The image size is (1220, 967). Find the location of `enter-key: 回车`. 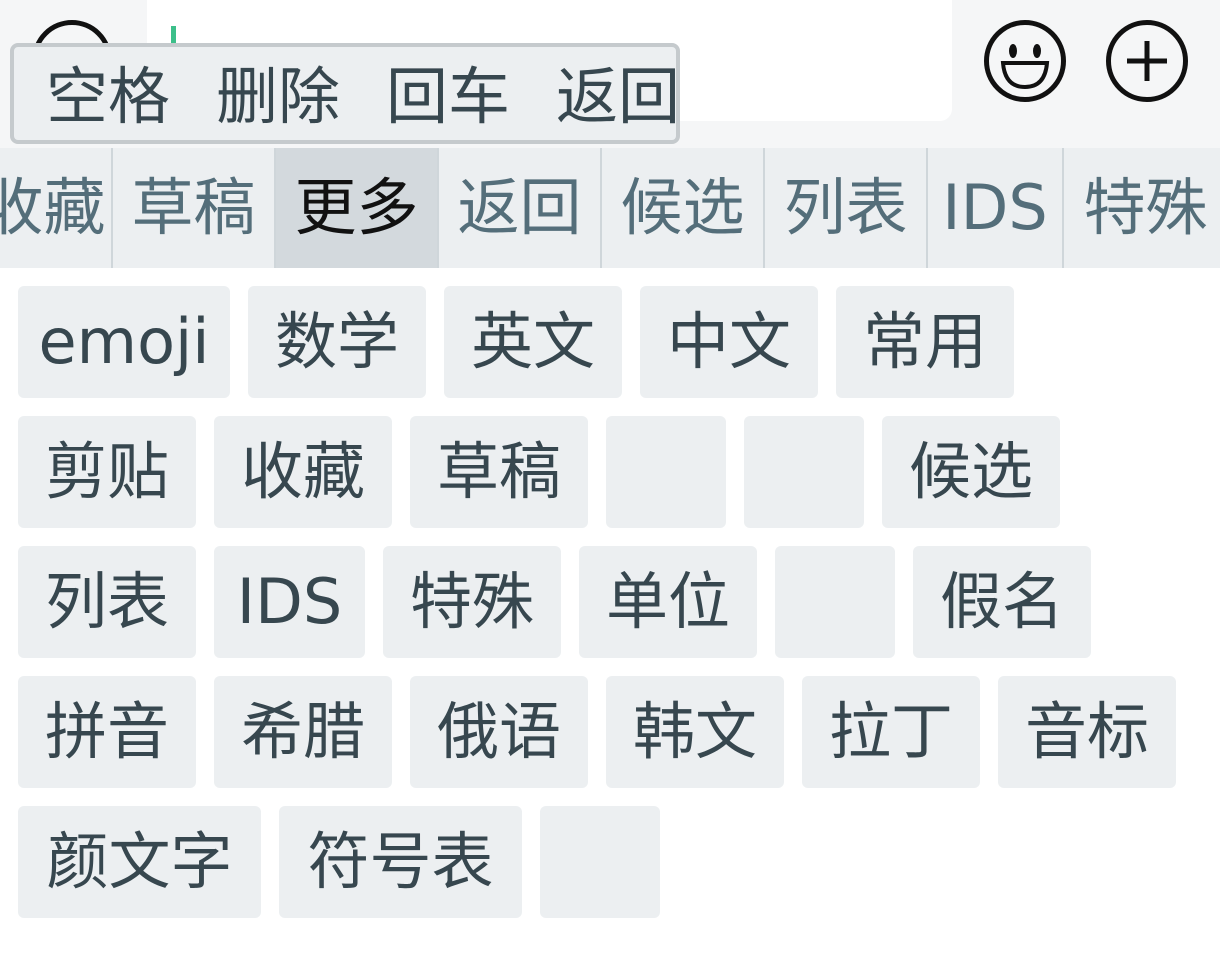

enter-key: 回车 is located at coordinates (448, 97).